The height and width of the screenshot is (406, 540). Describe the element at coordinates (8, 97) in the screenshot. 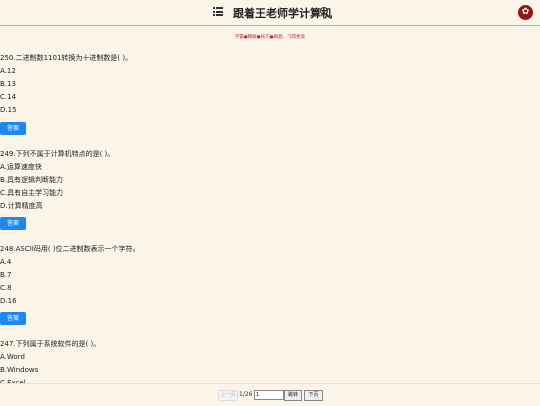

I see `option-c: C.14` at that location.